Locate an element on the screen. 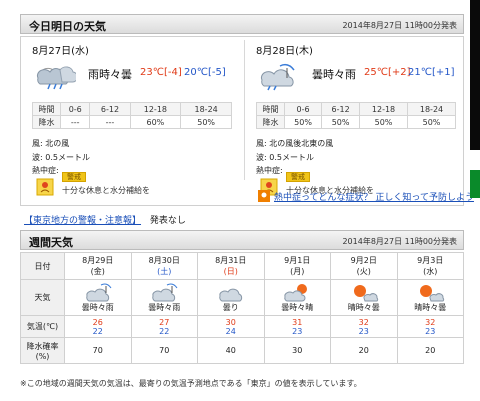 Image resolution: width=480 pixels, height=401 pixels. low-temp: 21℃ is located at coordinates (420, 72).